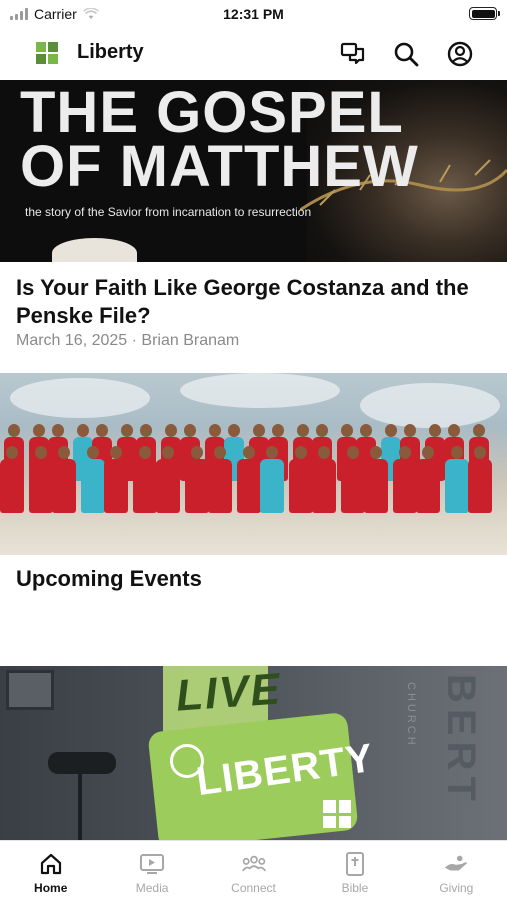  What do you see at coordinates (51, 888) in the screenshot?
I see `tab-label: Home` at bounding box center [51, 888].